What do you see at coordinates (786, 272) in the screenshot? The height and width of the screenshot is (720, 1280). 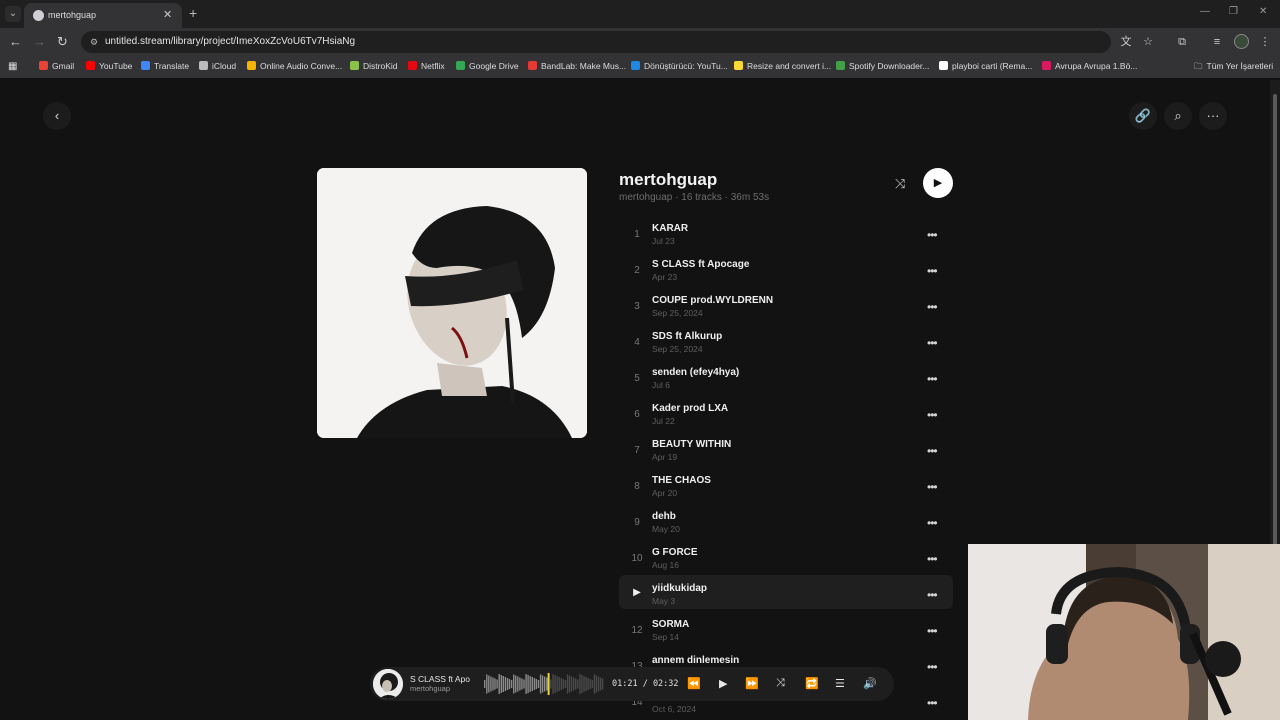 I see `track-row: 2 S CLASS ft Apocage Apr 23 •••` at bounding box center [786, 272].